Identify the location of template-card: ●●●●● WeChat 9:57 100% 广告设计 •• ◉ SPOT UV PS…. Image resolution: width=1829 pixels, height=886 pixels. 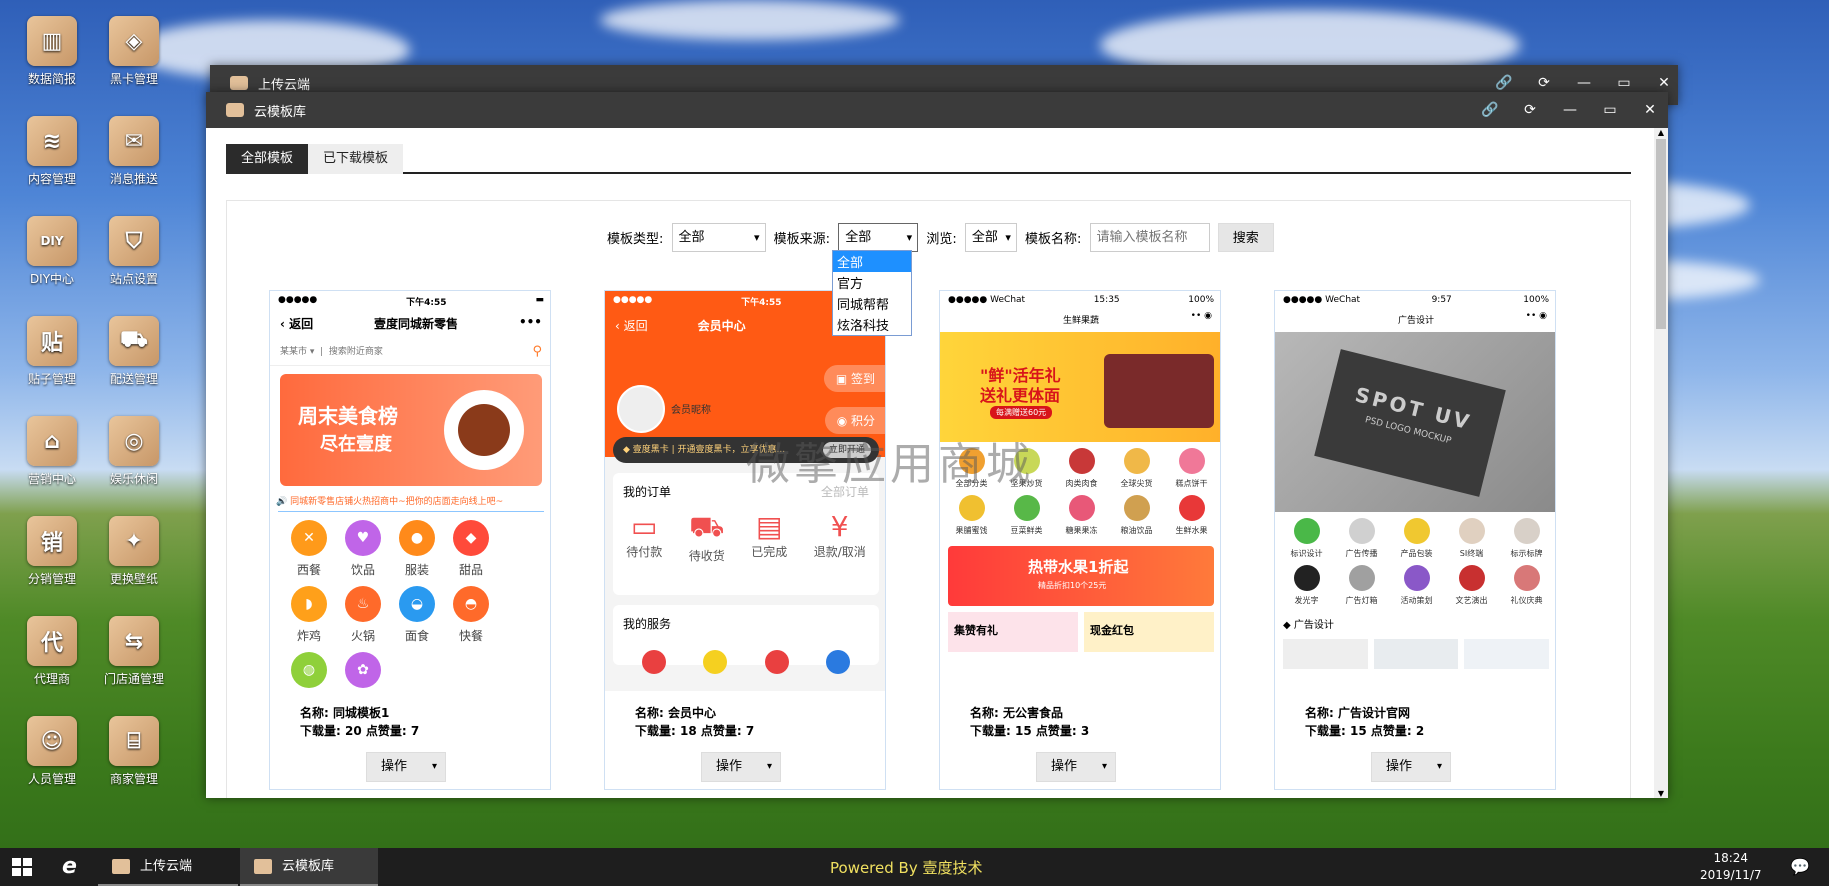
(1415, 540).